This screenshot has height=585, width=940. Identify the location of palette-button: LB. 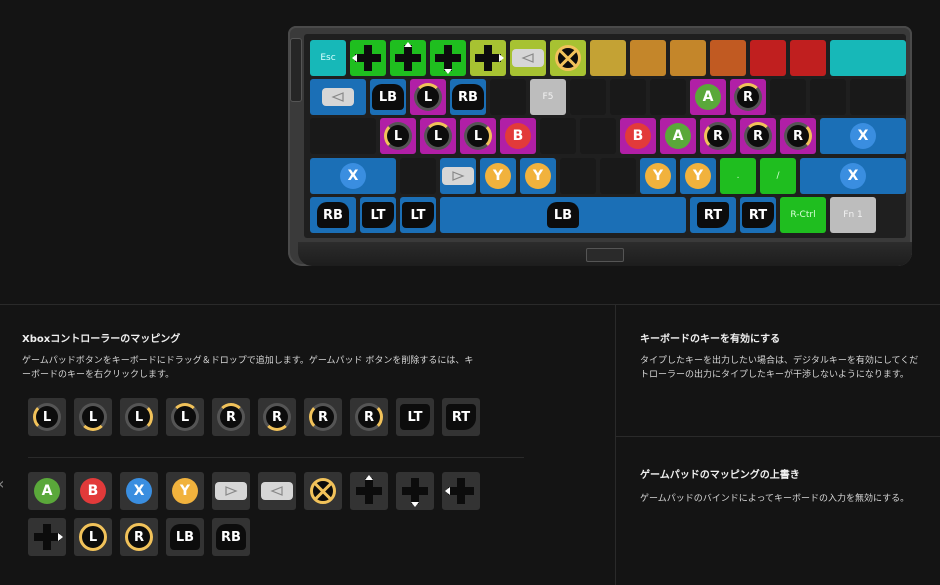
(185, 537).